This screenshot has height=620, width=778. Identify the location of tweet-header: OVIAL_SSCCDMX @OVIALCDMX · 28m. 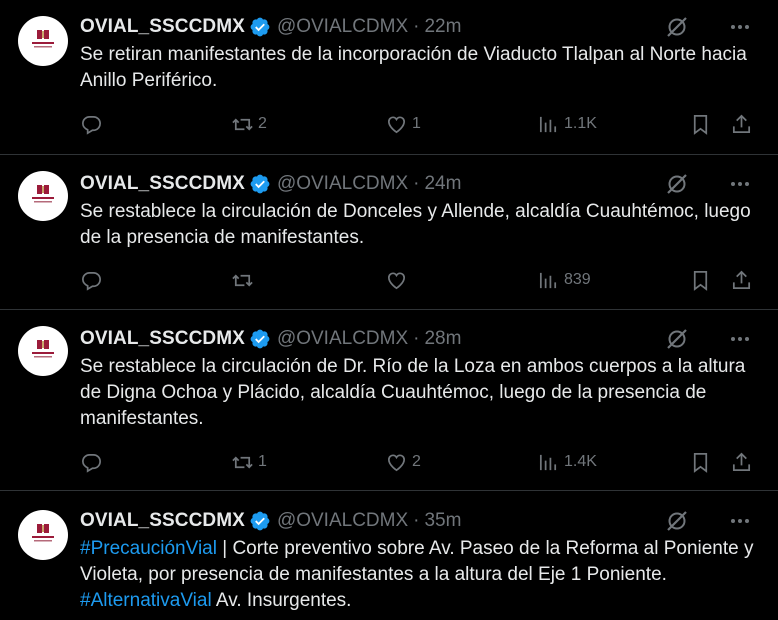
(270, 339).